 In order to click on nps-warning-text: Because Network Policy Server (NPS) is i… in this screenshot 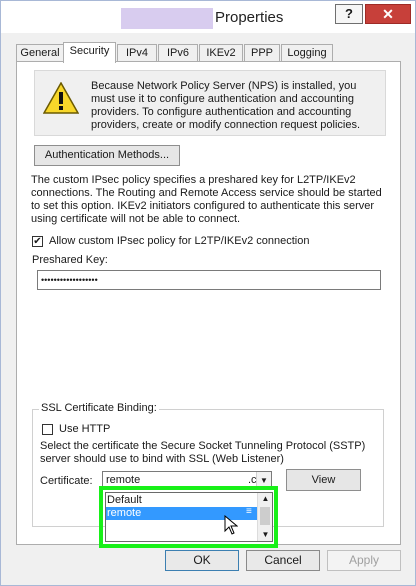, I will do `click(226, 105)`.